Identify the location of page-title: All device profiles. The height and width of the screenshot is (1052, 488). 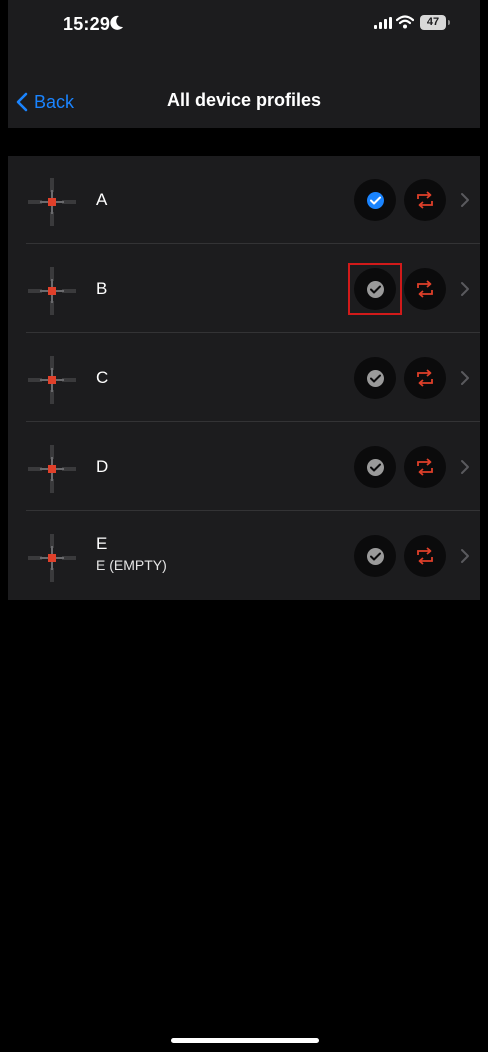
(244, 100).